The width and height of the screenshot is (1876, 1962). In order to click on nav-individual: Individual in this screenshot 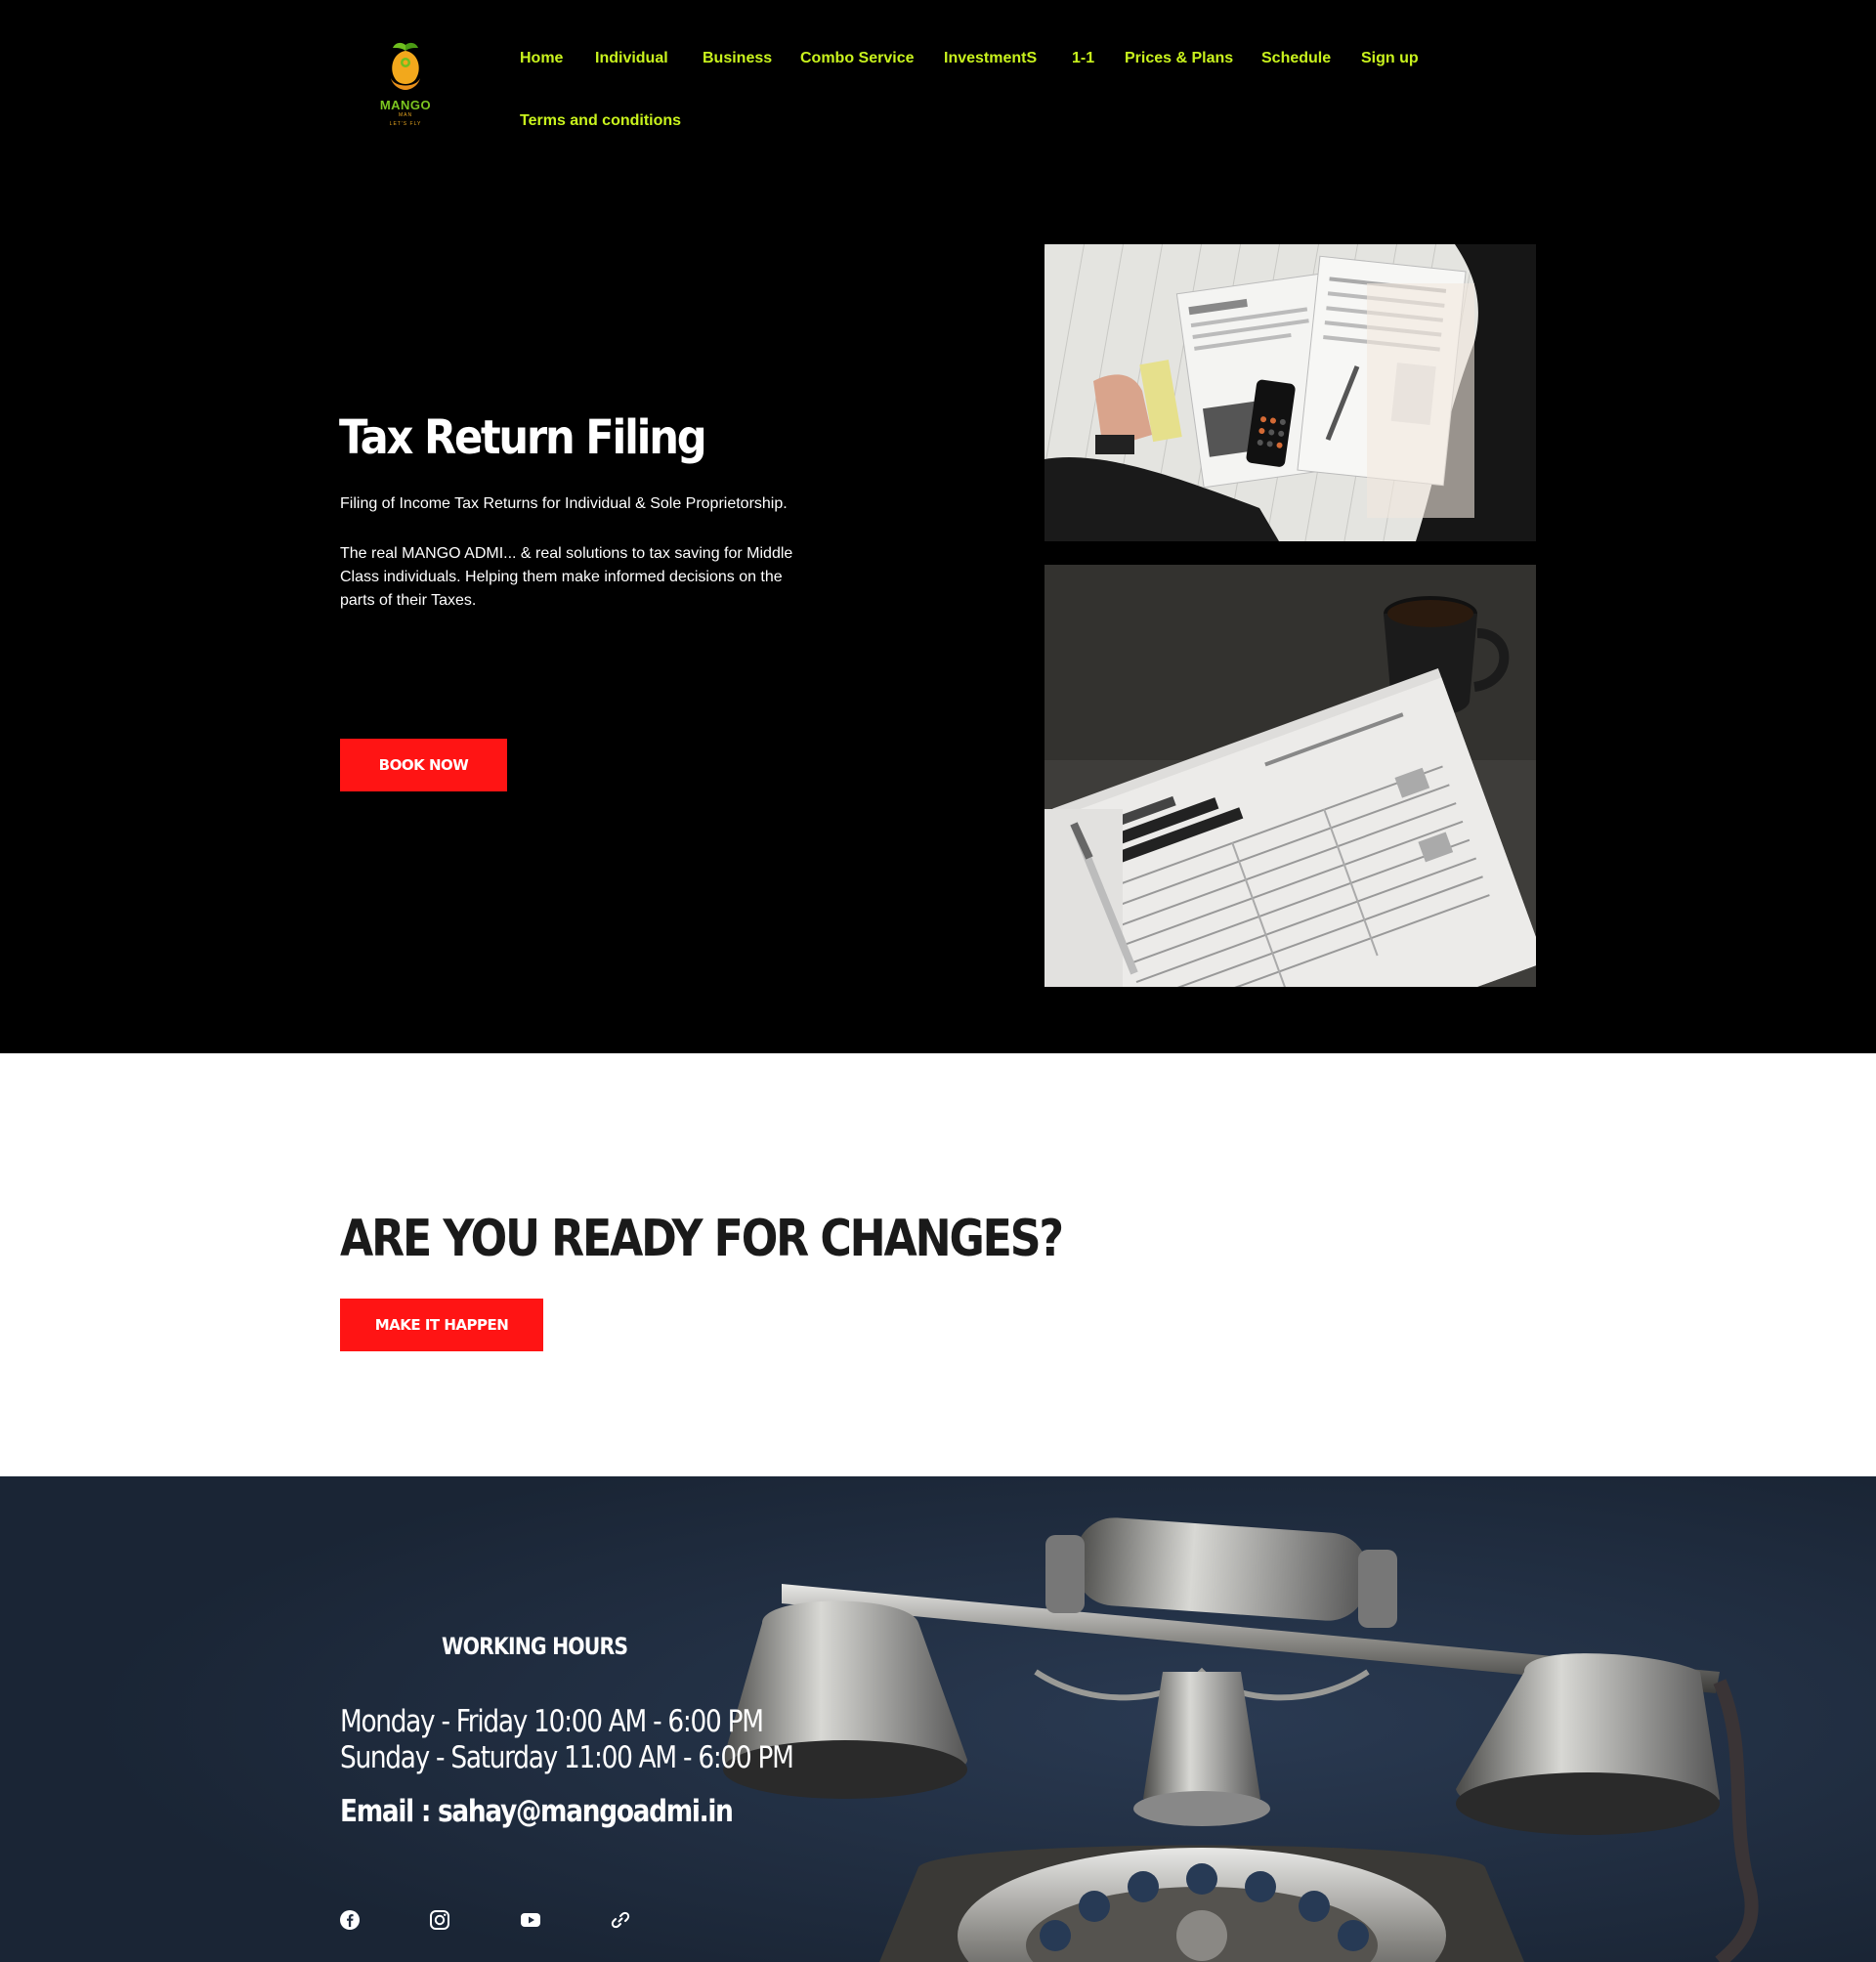, I will do `click(631, 59)`.